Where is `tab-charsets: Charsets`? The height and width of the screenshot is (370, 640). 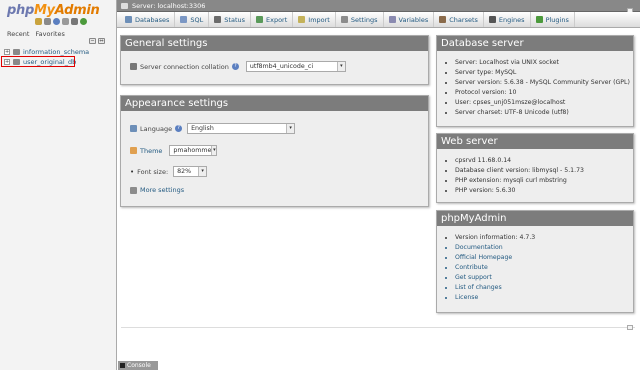 tab-charsets: Charsets is located at coordinates (459, 19).